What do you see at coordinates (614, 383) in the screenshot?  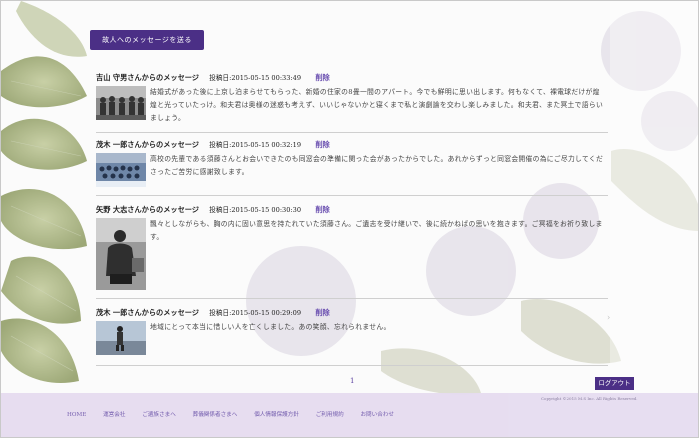 I see `logout-button: ログアウト` at bounding box center [614, 383].